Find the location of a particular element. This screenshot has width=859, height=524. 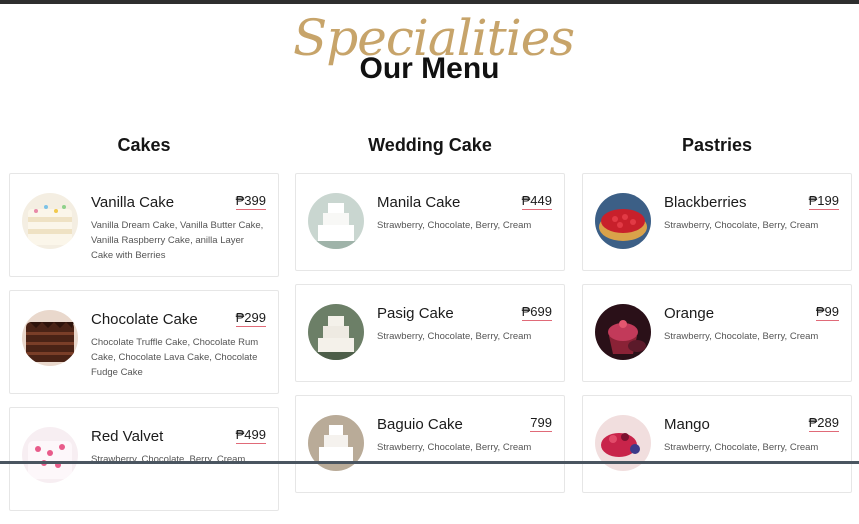

item-price: ₱699 is located at coordinates (536, 312).